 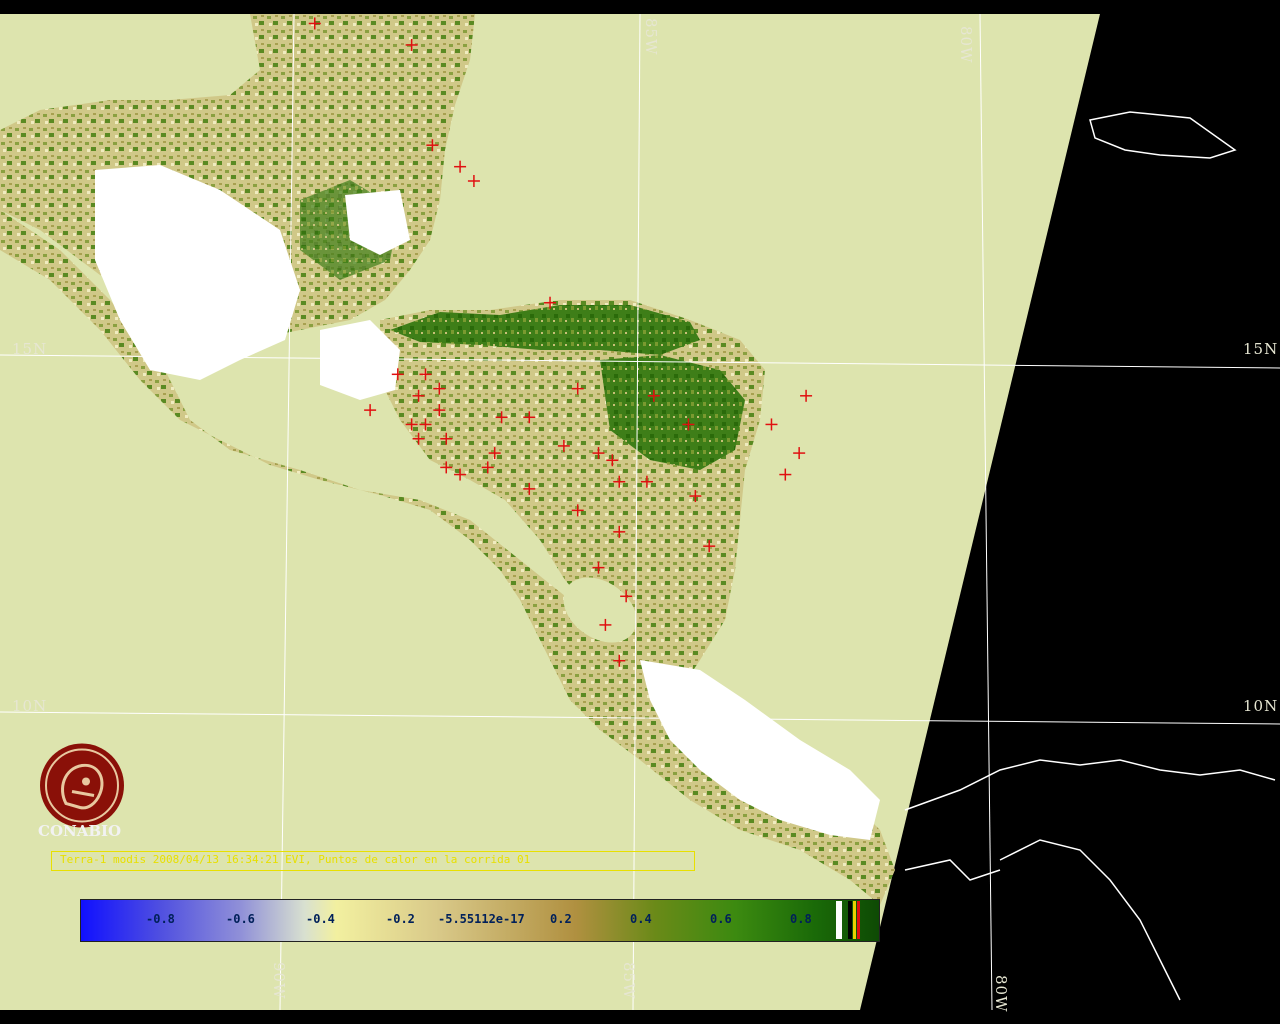 I want to click on colorbar-tick: -0.4, so click(x=320, y=919).